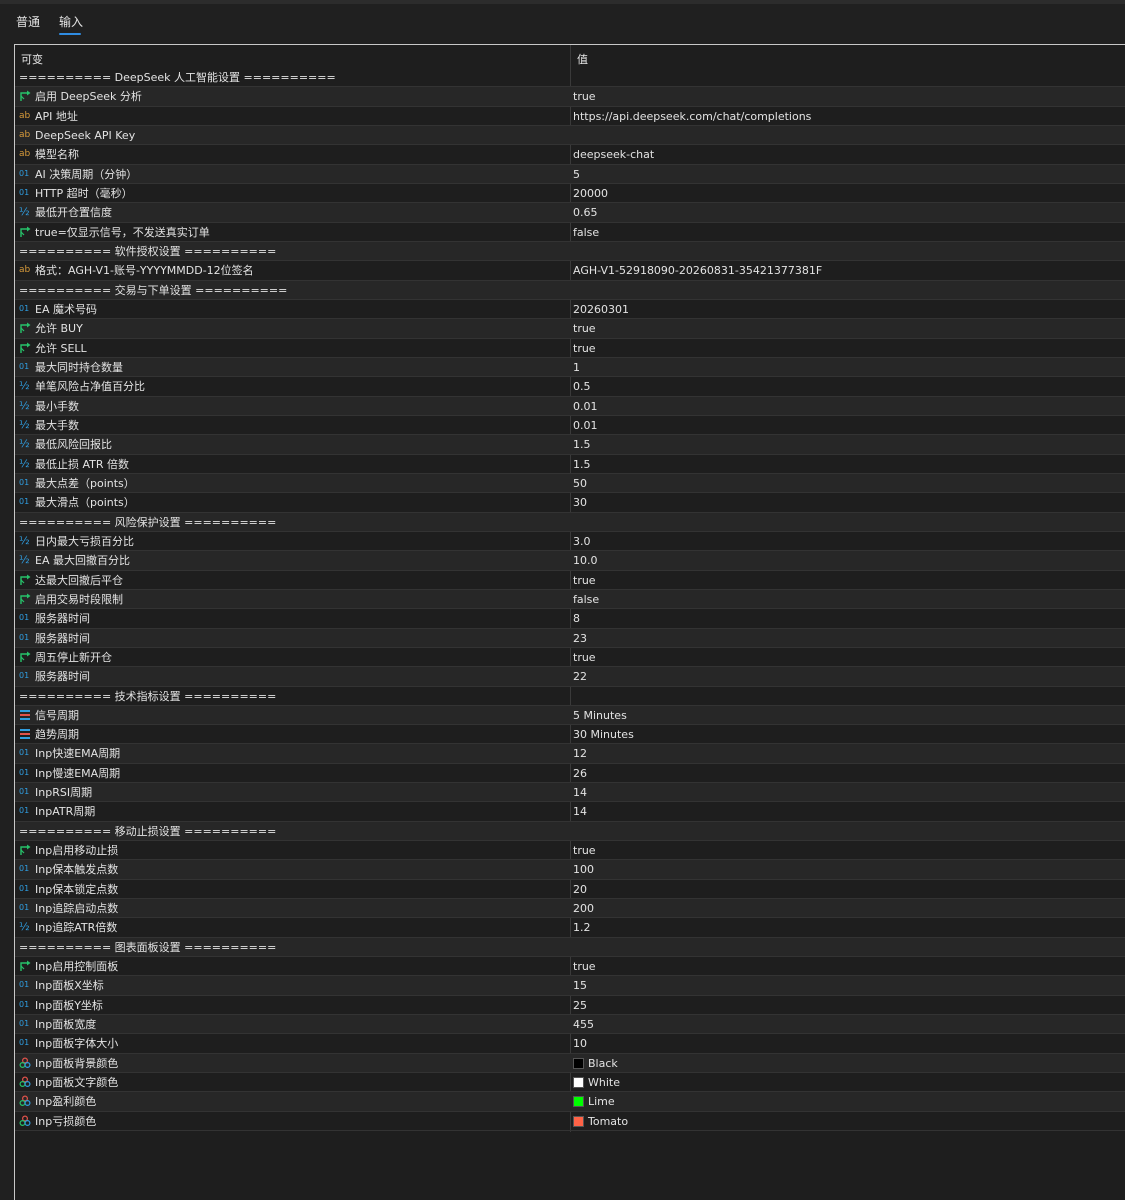 The image size is (1125, 1200). I want to click on table-row: Inp启用控制面板 true, so click(570, 967).